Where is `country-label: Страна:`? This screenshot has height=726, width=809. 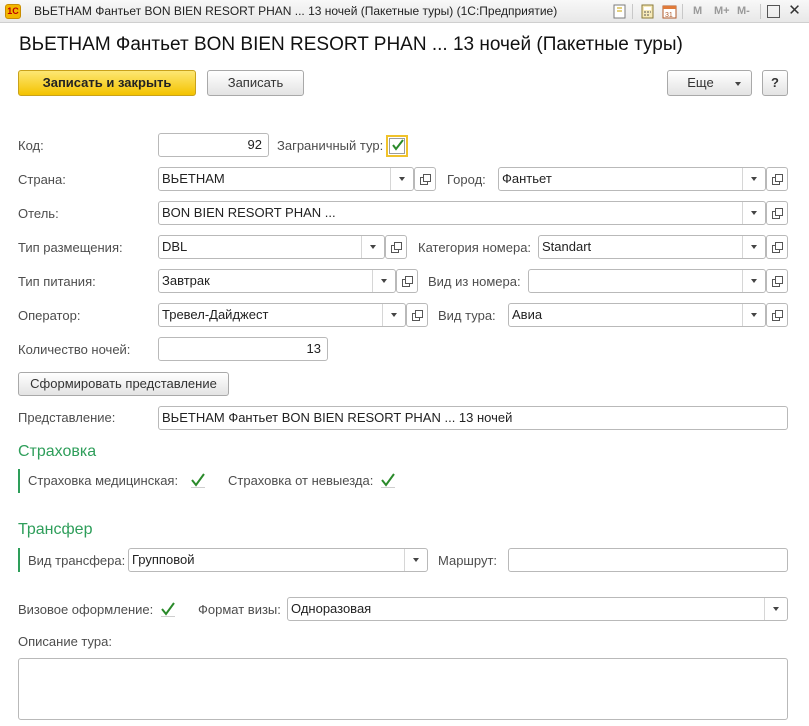
country-label: Страна: is located at coordinates (42, 179).